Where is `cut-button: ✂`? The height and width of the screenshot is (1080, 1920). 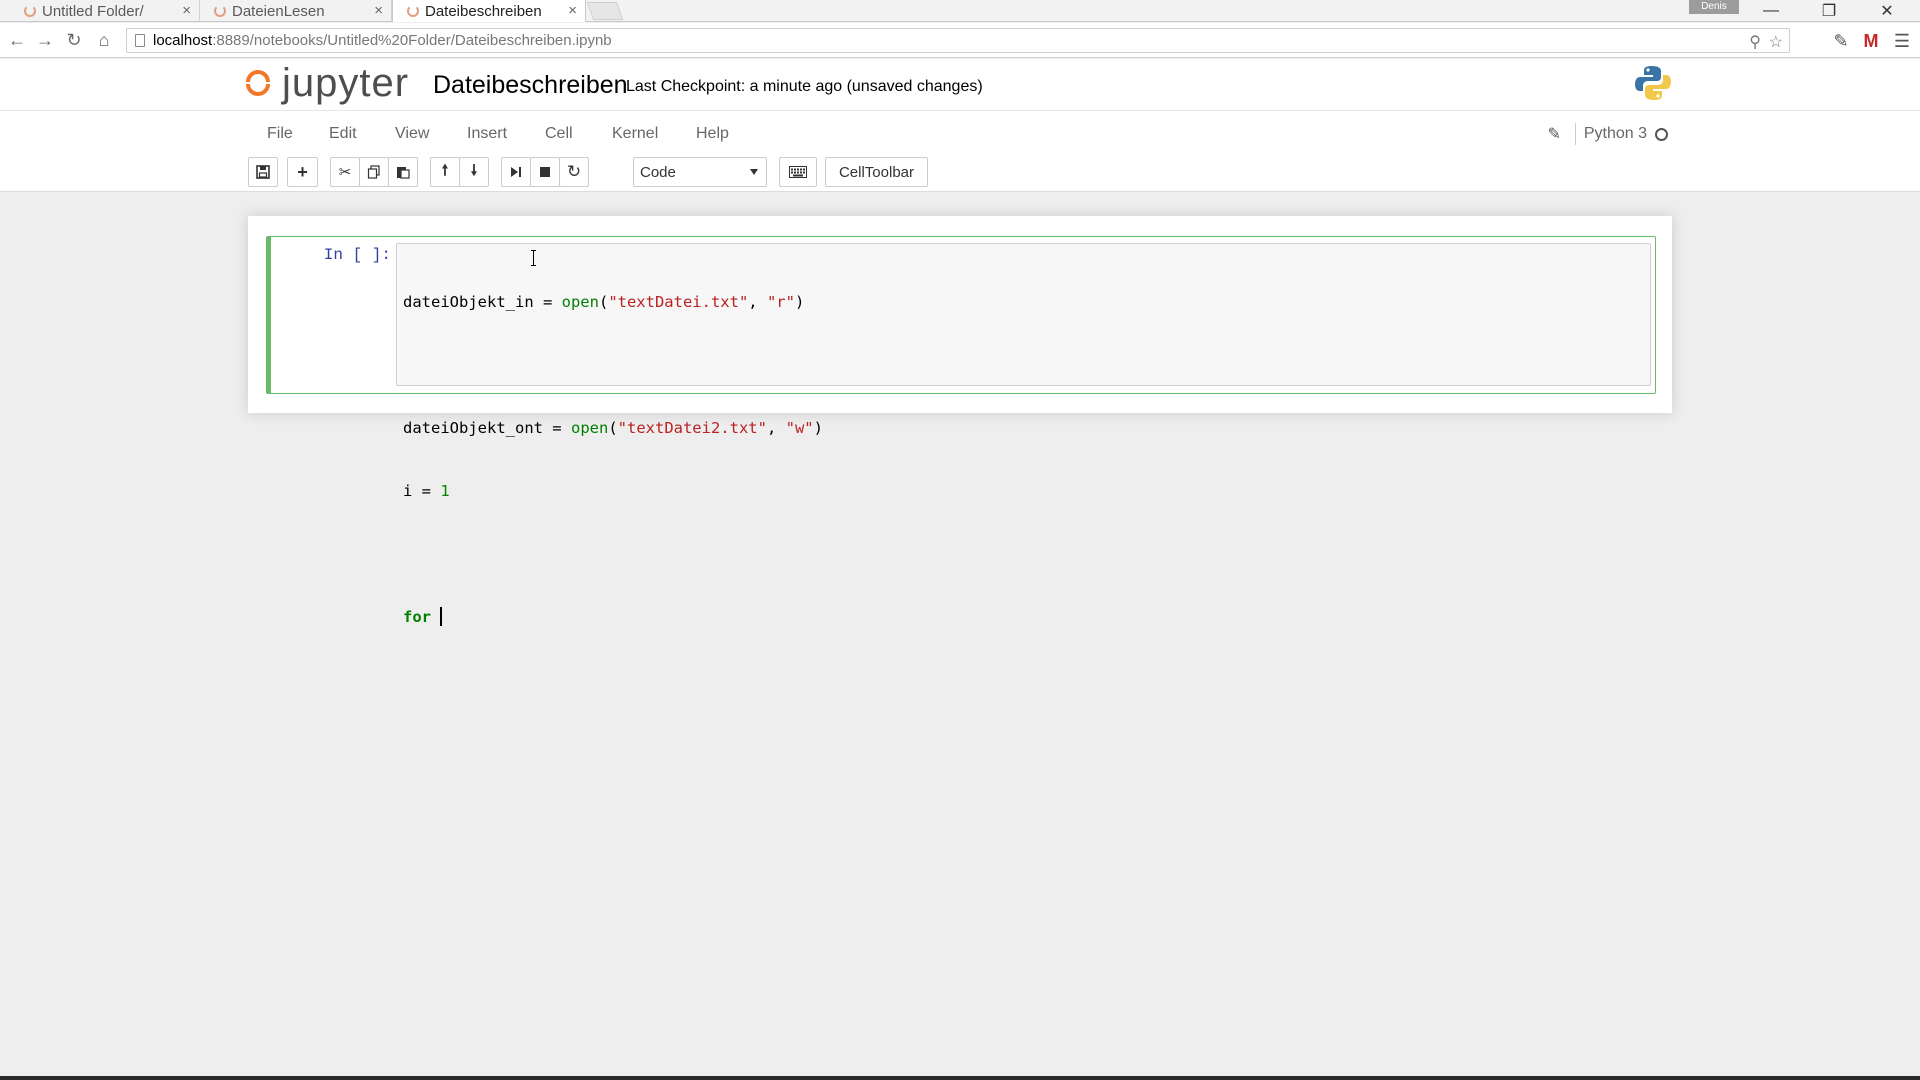 cut-button: ✂ is located at coordinates (345, 172).